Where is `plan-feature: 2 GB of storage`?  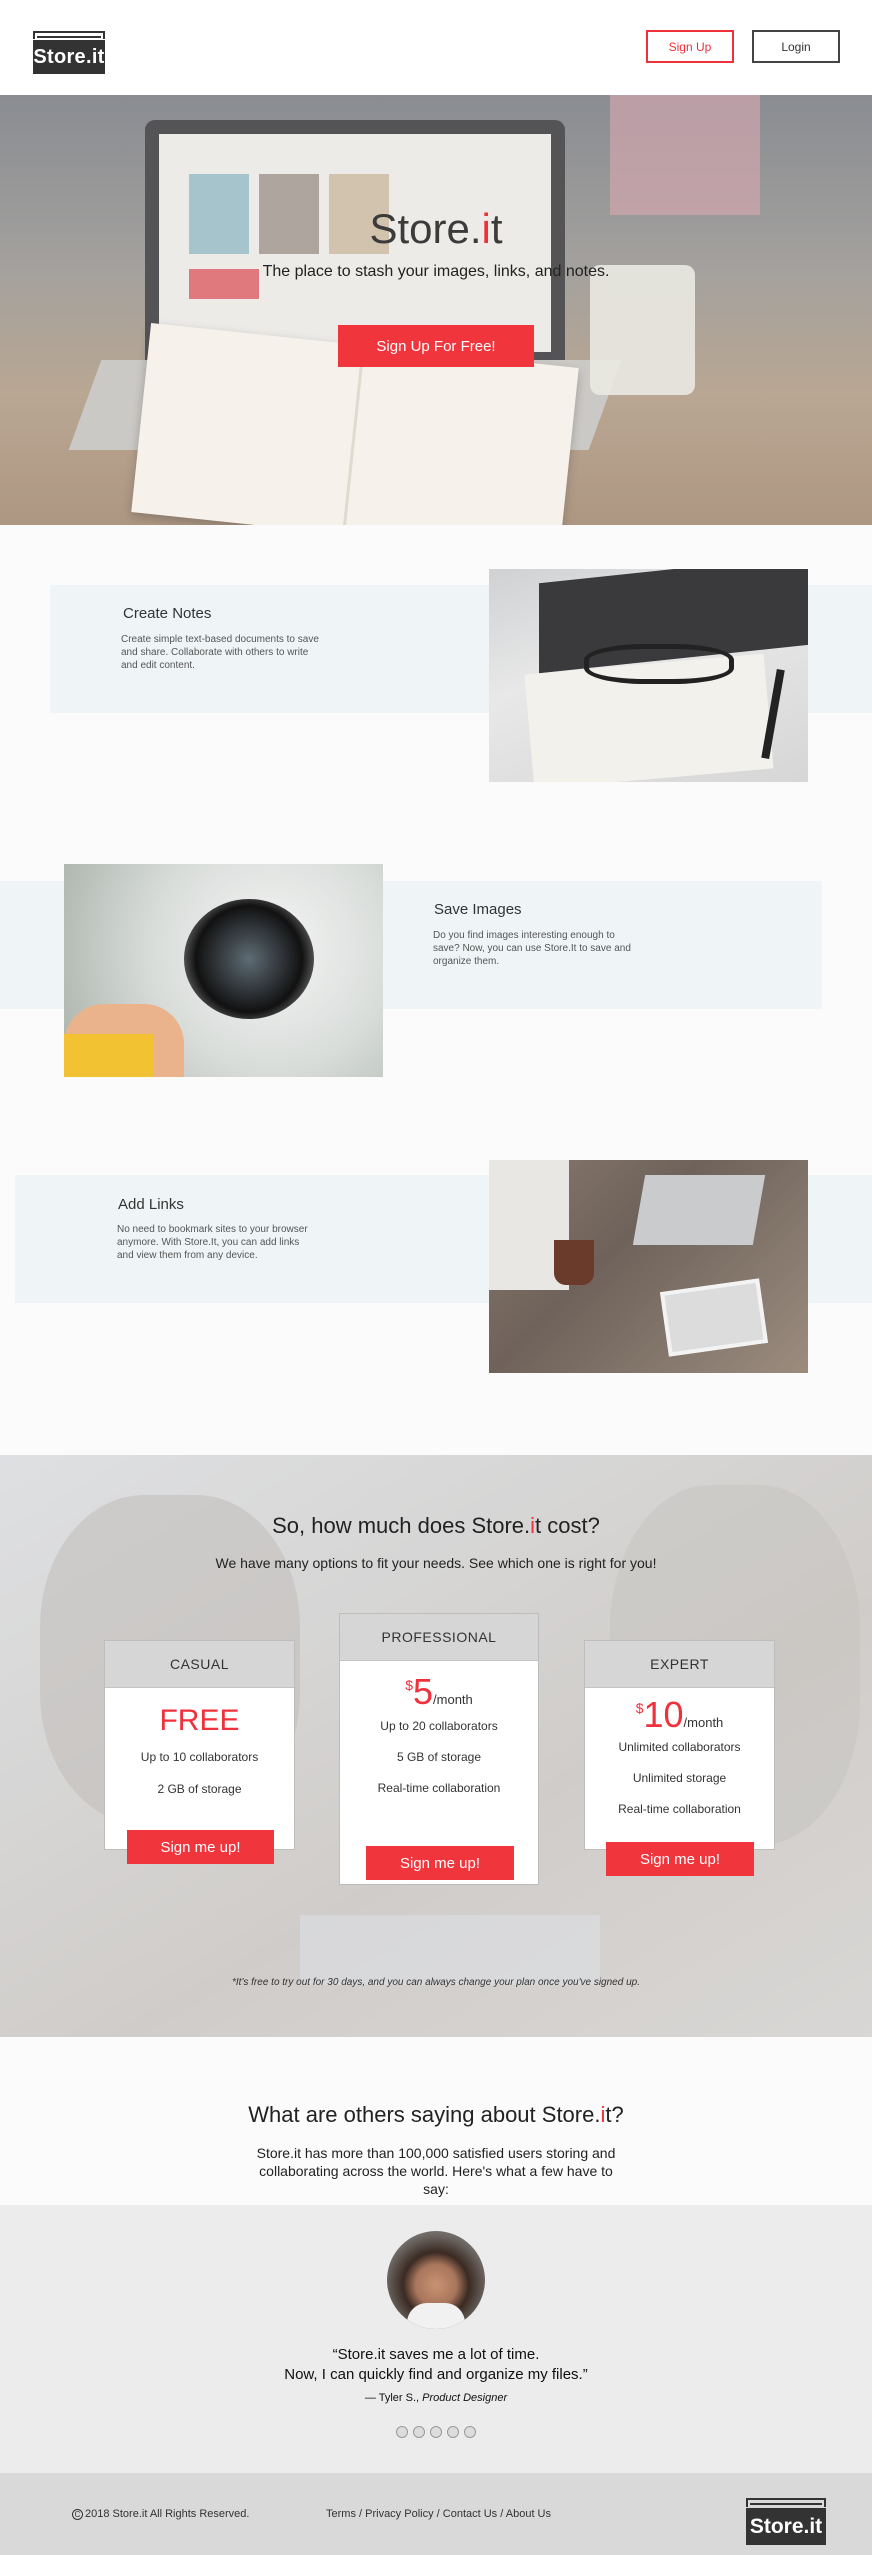 plan-feature: 2 GB of storage is located at coordinates (199, 1789).